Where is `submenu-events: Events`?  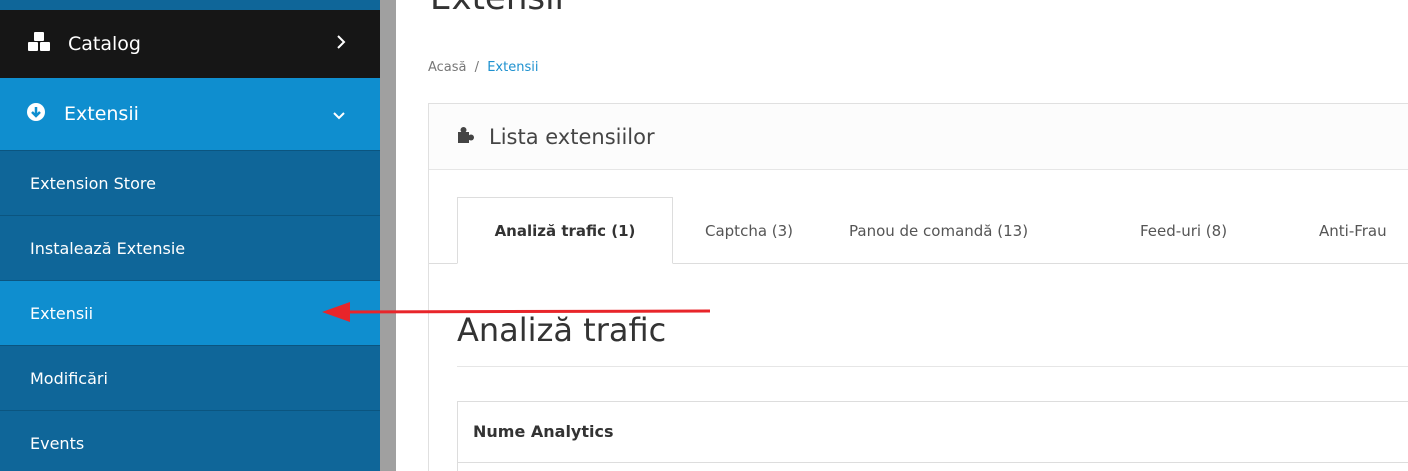 submenu-events: Events is located at coordinates (190, 440).